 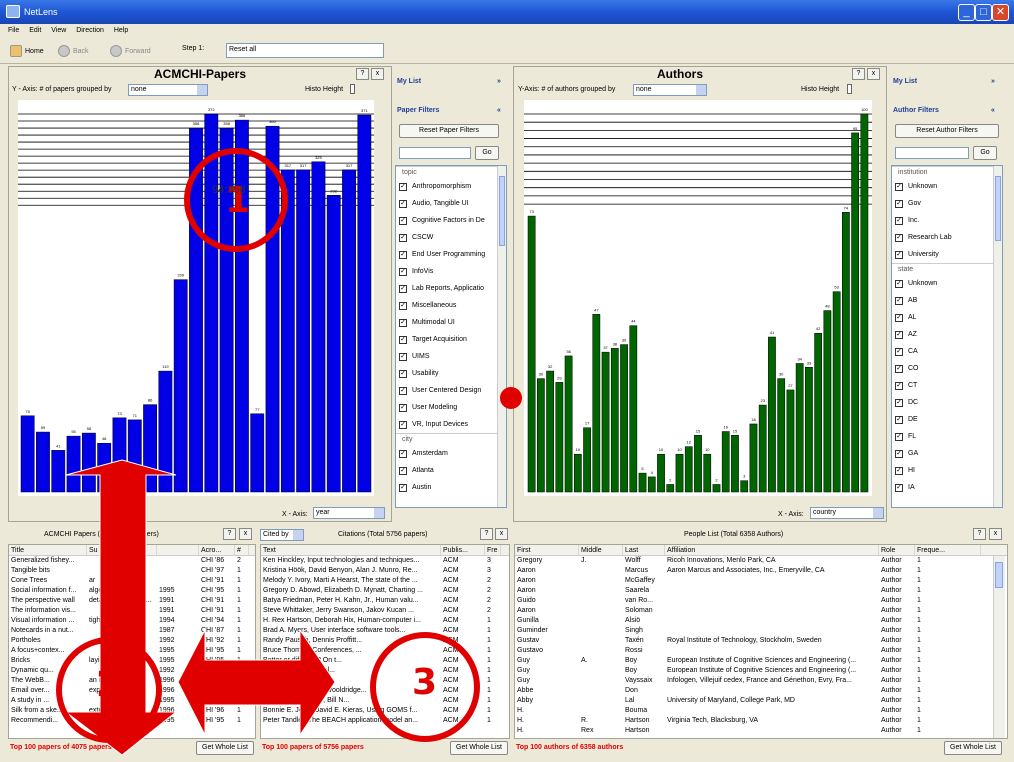 What do you see at coordinates (511, 398) in the screenshot?
I see `divider-marker-dot` at bounding box center [511, 398].